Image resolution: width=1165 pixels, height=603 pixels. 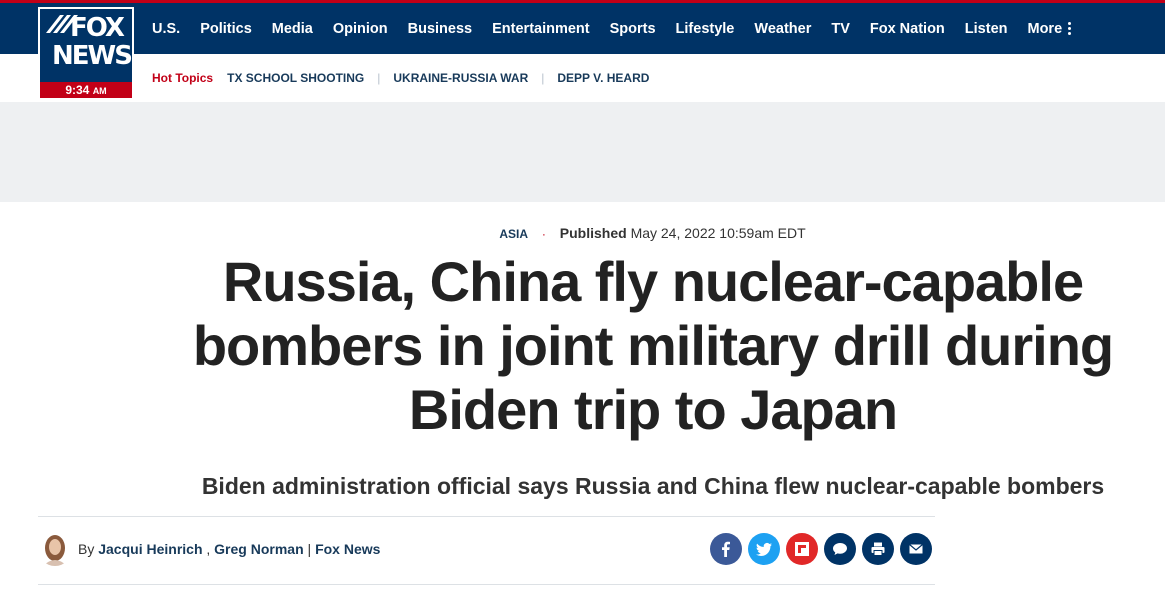 I want to click on logo-clock: 9:34 AM, so click(x=86, y=90).